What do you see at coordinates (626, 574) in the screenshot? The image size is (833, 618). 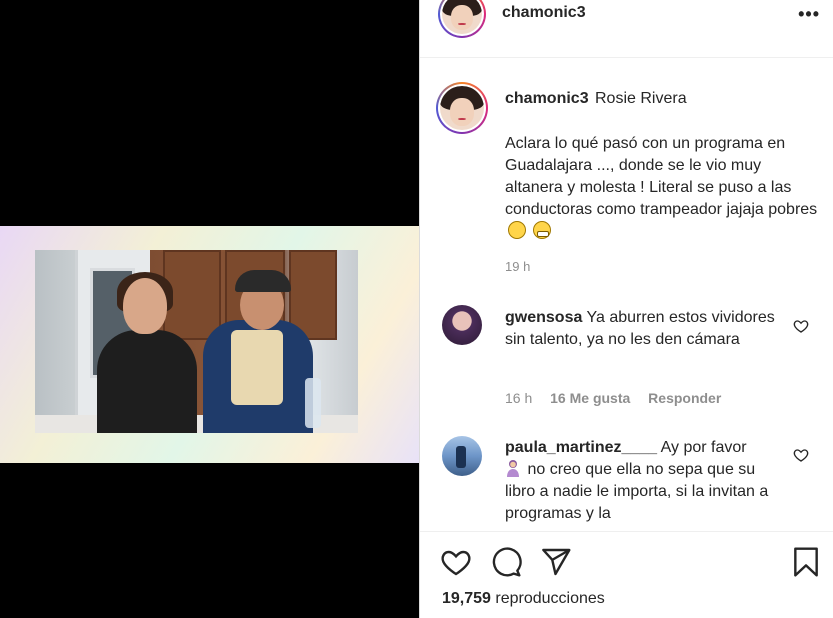 I see `post-actions: 19,759 reproducciones` at bounding box center [626, 574].